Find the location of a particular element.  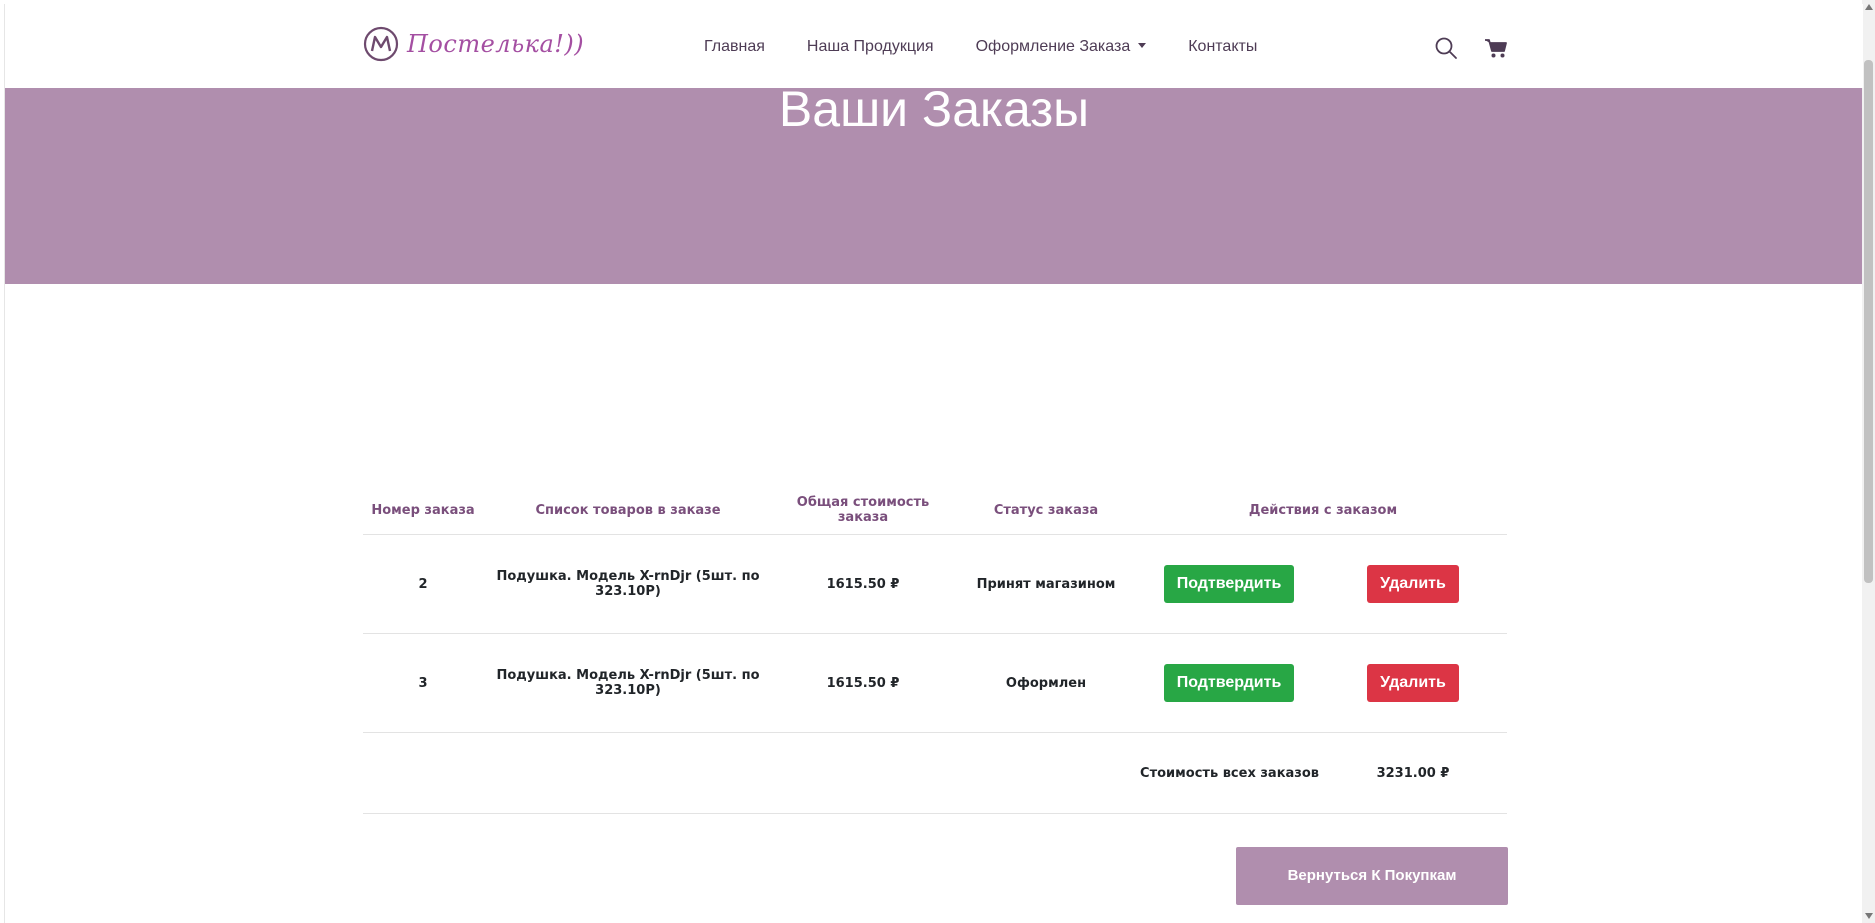

brand-logo: Постелька!)) is located at coordinates (473, 44).